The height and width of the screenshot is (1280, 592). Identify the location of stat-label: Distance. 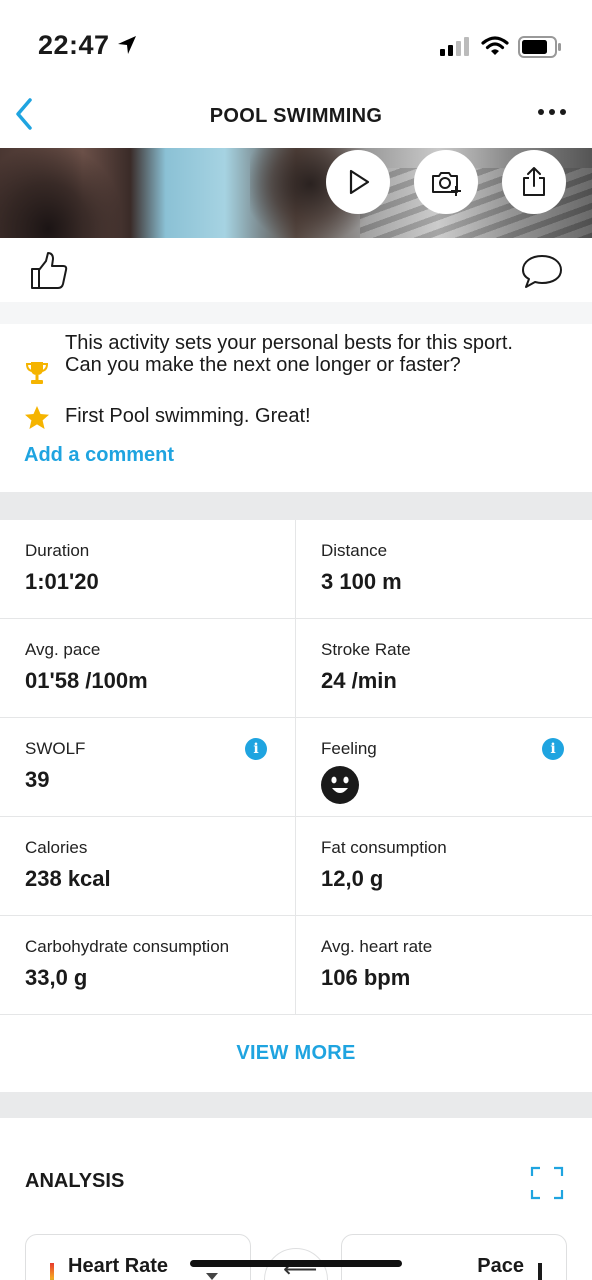
(354, 550).